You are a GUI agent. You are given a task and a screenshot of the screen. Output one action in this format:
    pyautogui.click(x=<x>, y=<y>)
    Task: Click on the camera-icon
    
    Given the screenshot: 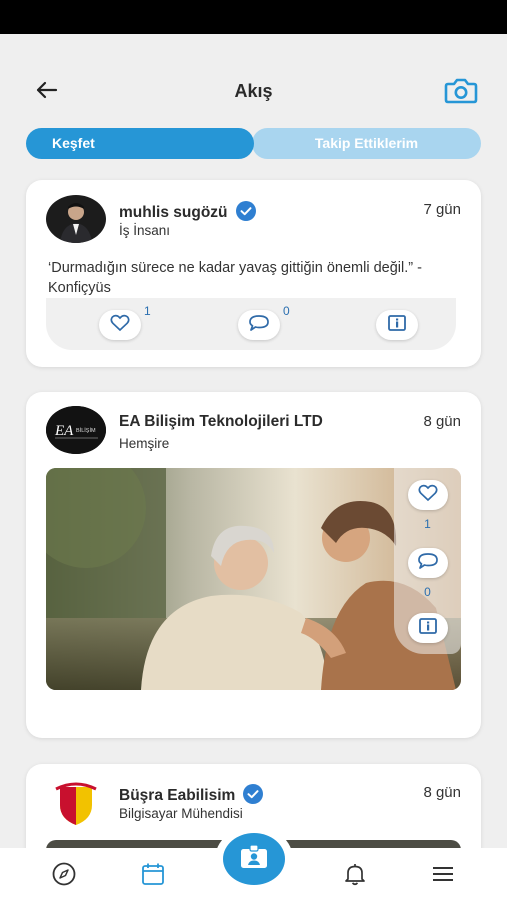 What is the action you would take?
    pyautogui.click(x=461, y=90)
    